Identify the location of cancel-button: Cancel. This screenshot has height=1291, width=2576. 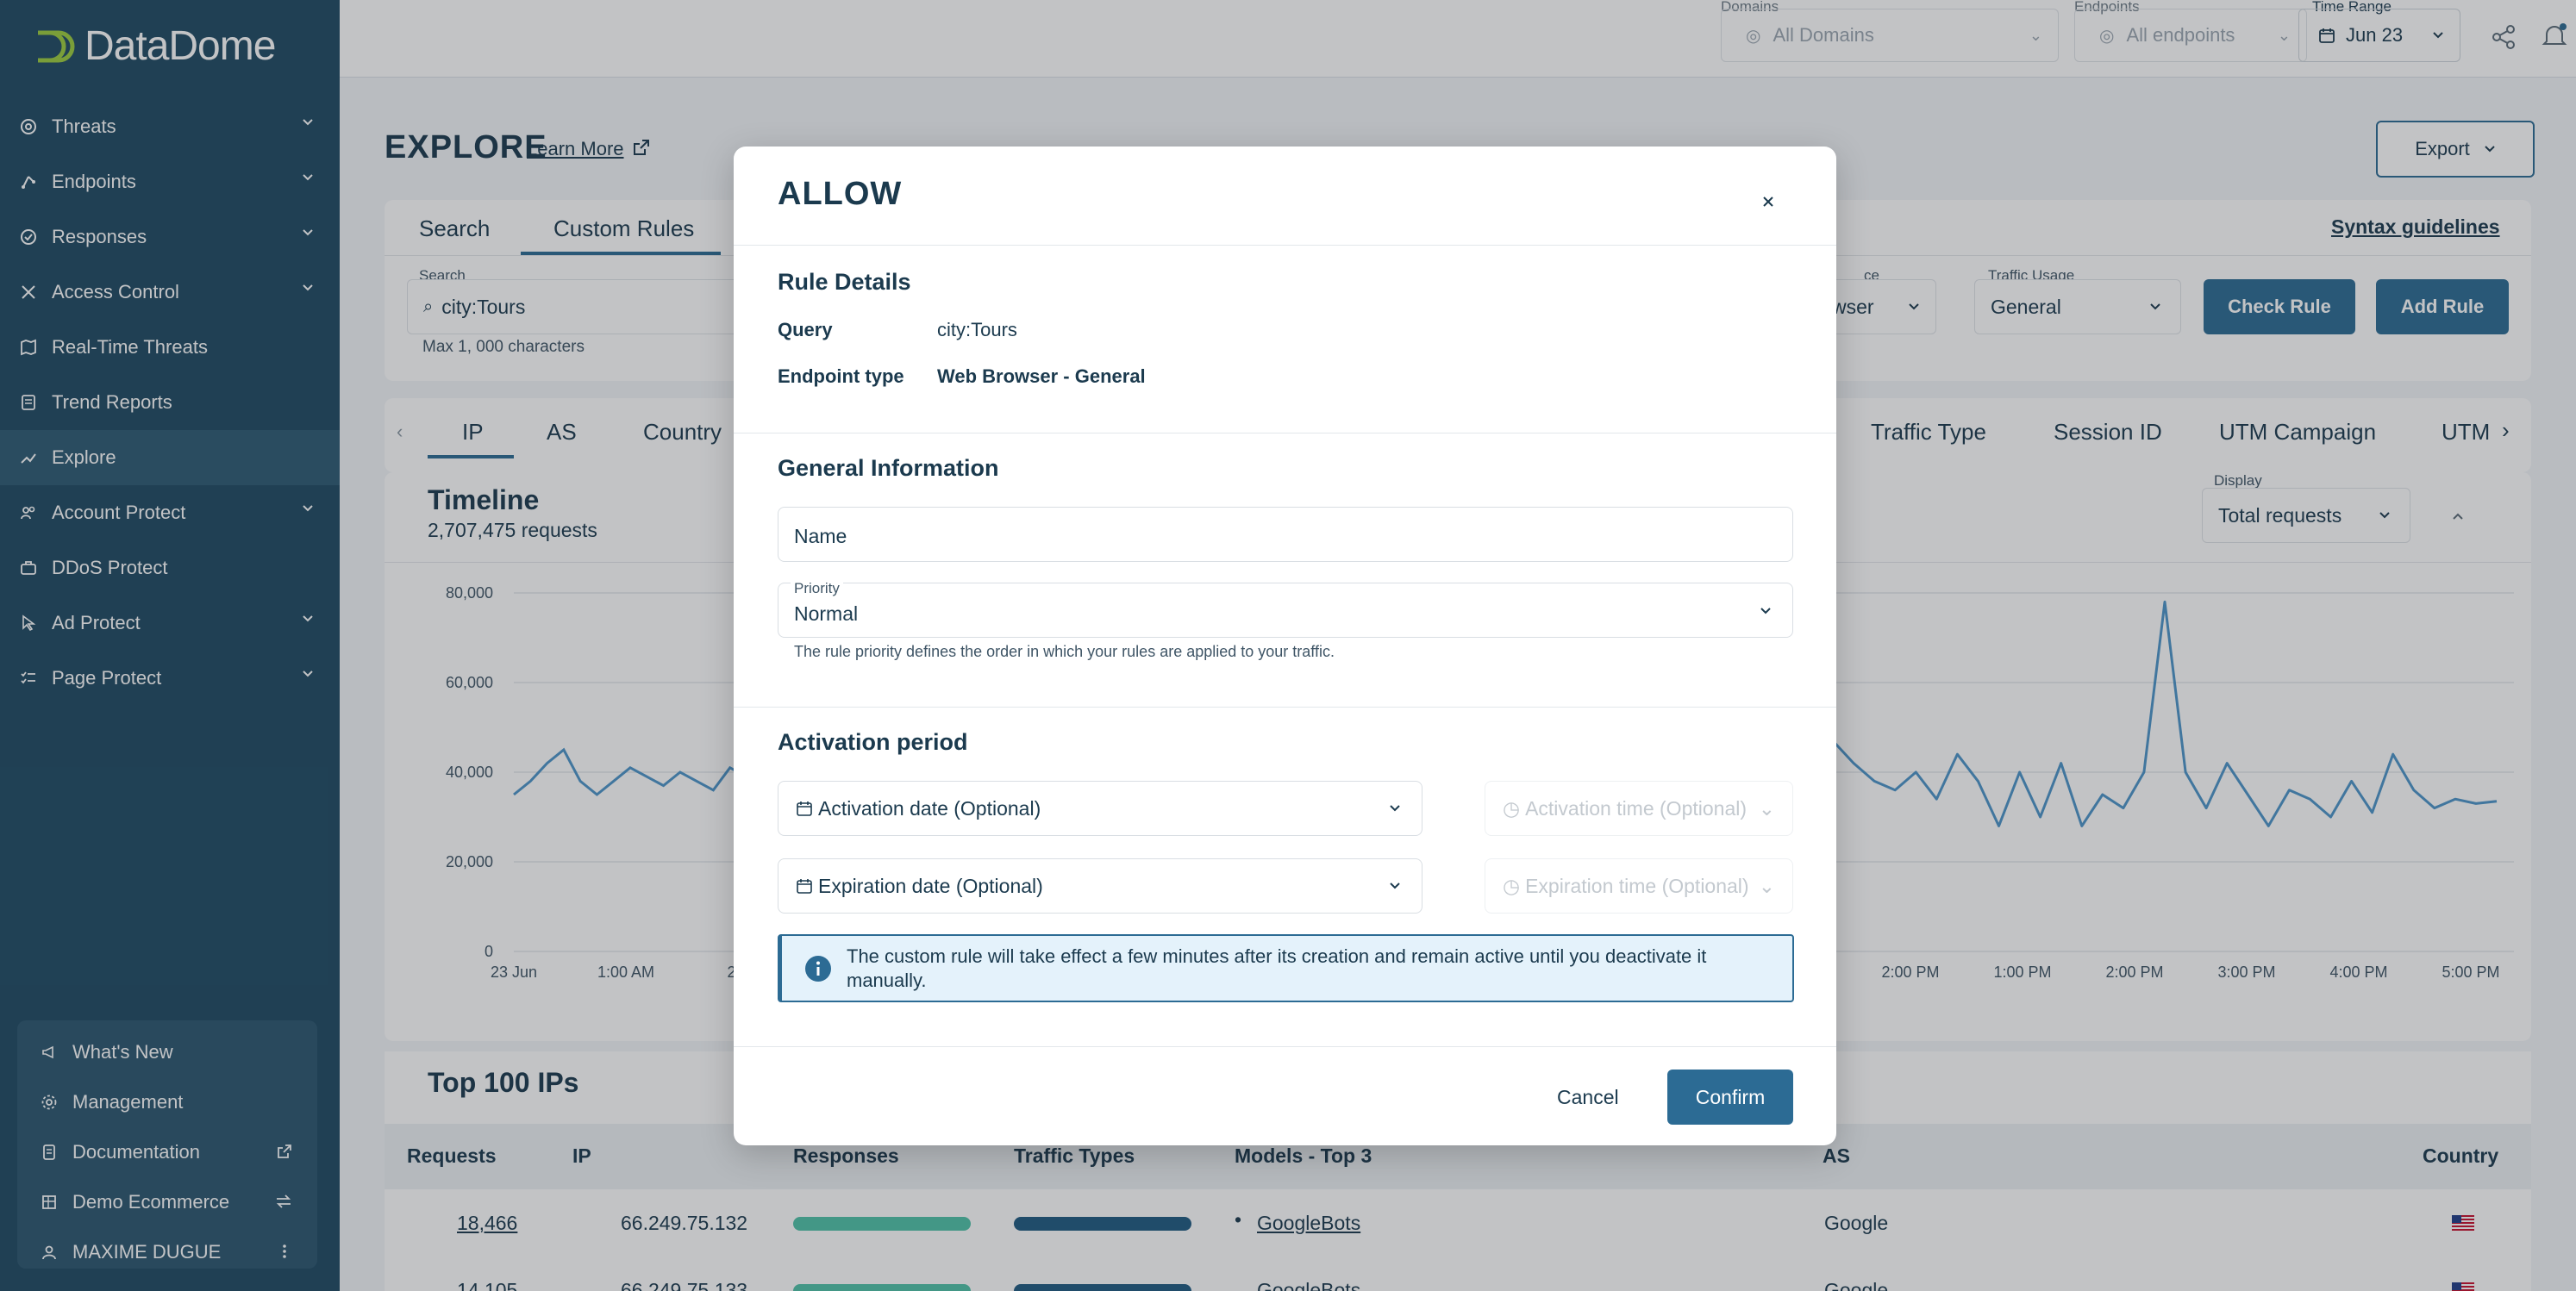
(1588, 1097).